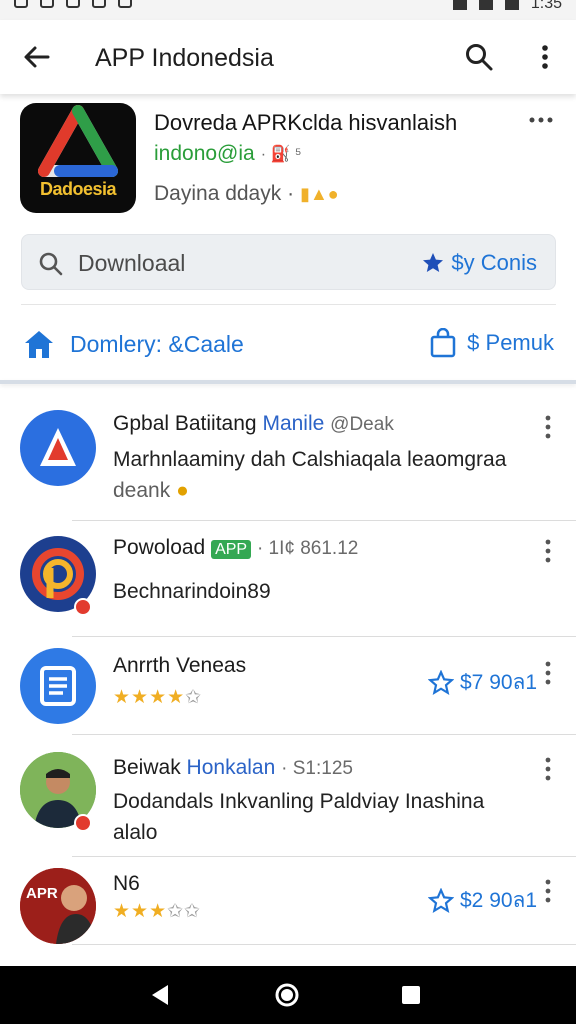 This screenshot has height=1024, width=576. I want to click on app-bar: APP Indonedsia, so click(288, 57).